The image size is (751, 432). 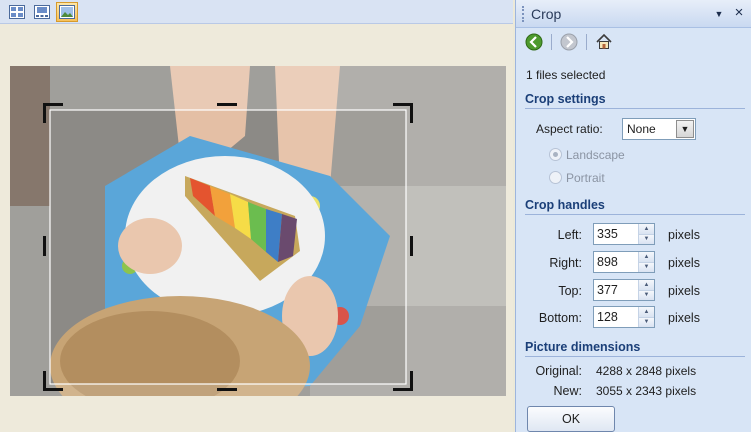 What do you see at coordinates (641, 129) in the screenshot?
I see `aspect-ratio-value: None` at bounding box center [641, 129].